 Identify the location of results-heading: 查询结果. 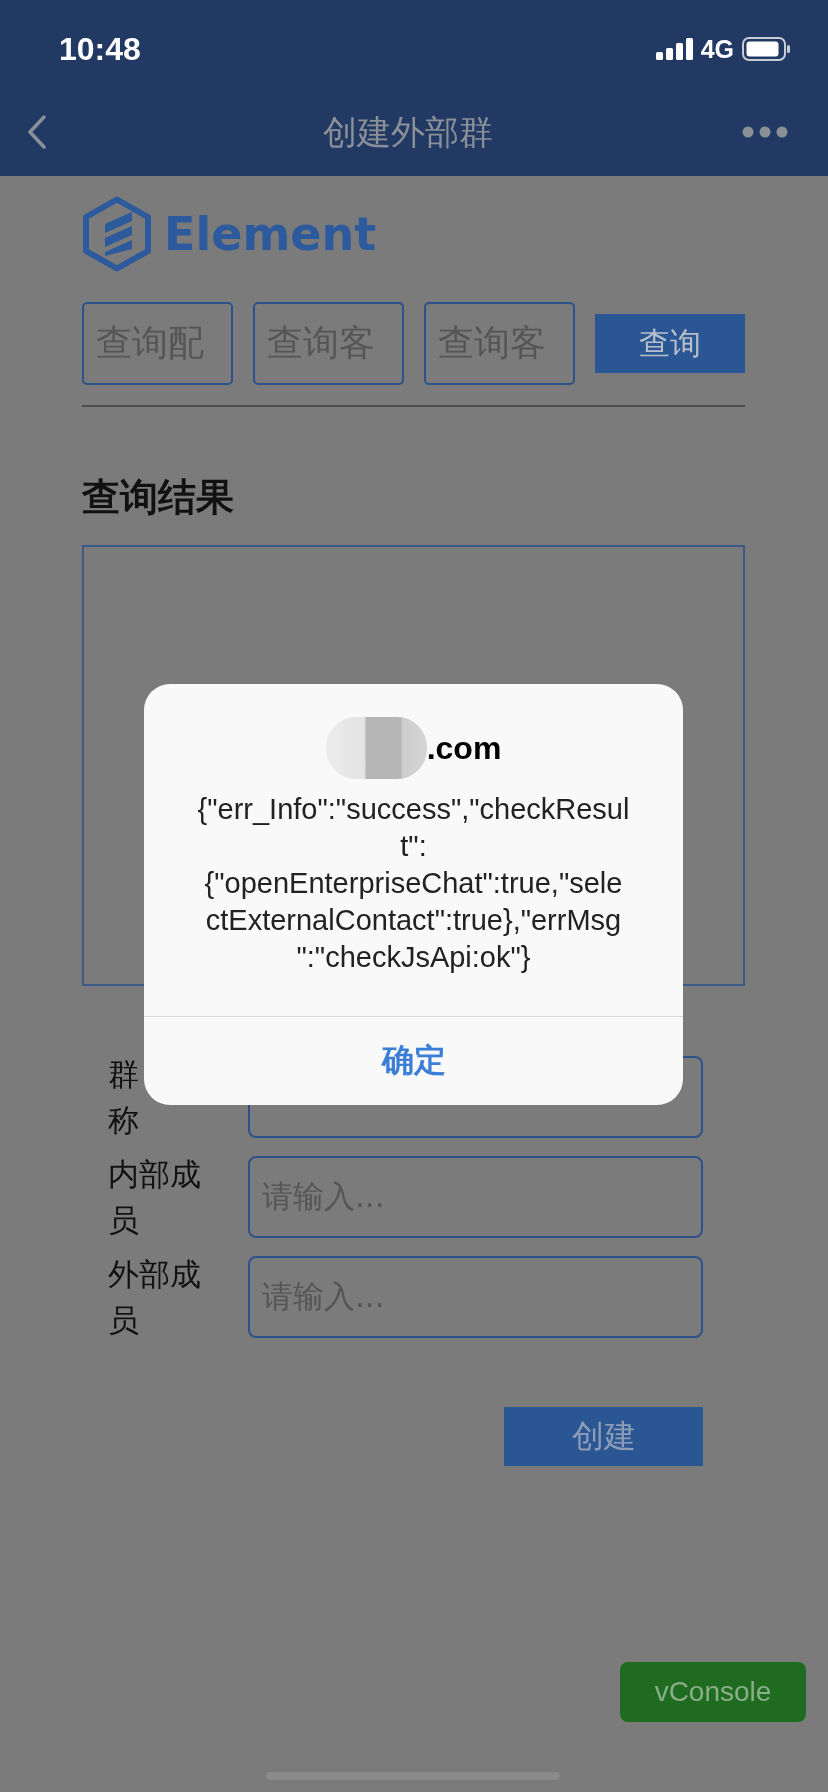
(158, 497).